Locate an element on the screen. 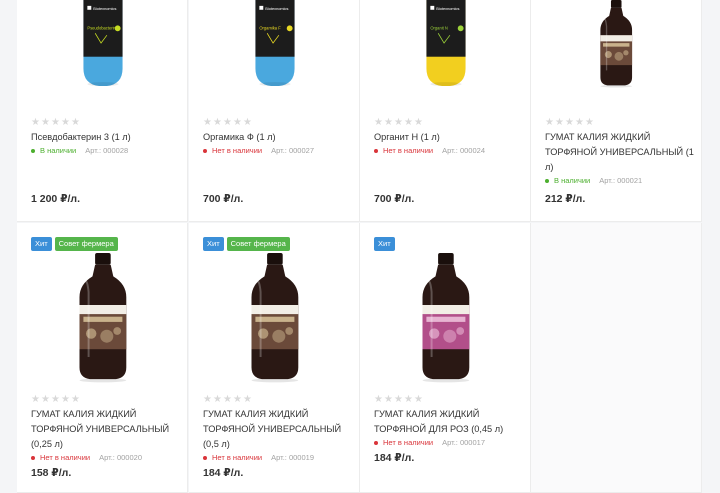  product-title-link: Псевдобактерин 3 (1 л) is located at coordinates (106, 137).